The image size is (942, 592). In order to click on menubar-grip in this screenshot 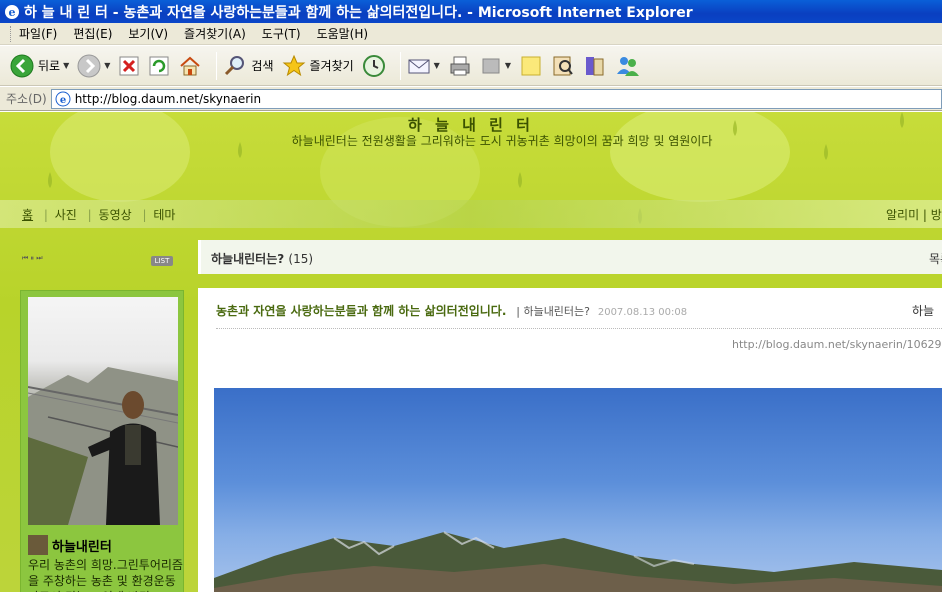, I will do `click(11, 33)`.